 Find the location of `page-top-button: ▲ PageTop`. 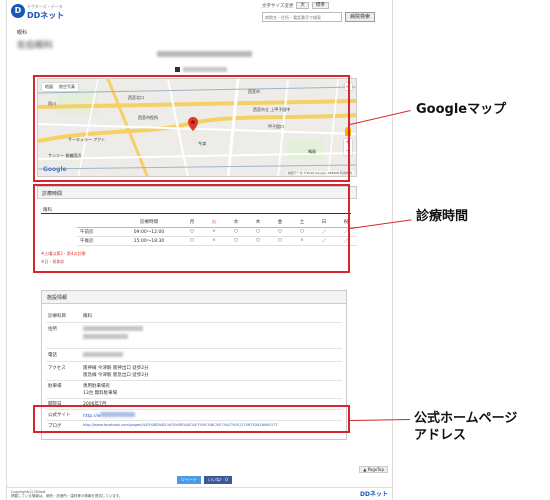

page-top-button: ▲ PageTop is located at coordinates (373, 469).